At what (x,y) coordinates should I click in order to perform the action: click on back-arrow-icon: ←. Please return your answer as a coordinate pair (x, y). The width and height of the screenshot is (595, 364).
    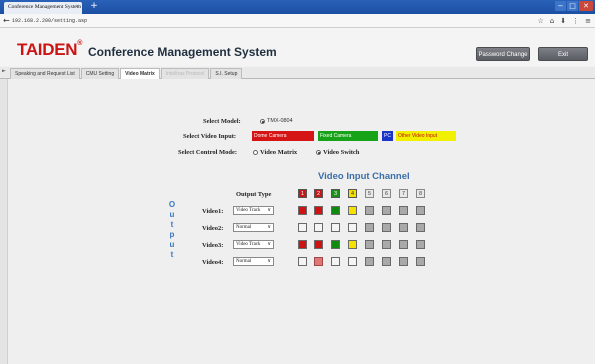
    Looking at the image, I should click on (6, 20).